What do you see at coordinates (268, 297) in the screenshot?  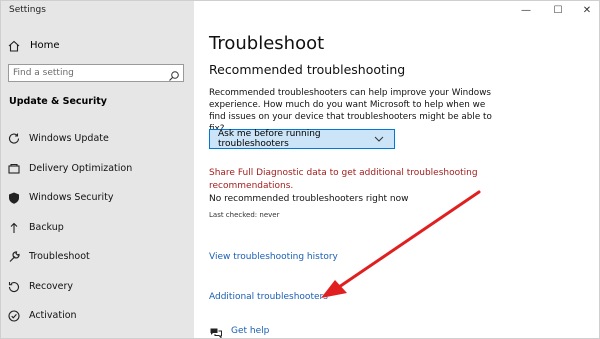 I see `additional-troubleshooters-link: Additional troubleshooters` at bounding box center [268, 297].